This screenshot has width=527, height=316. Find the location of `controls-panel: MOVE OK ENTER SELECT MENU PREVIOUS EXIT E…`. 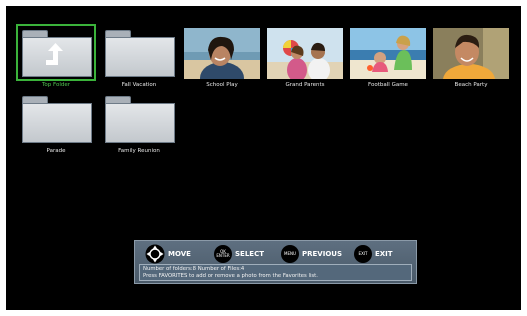

controls-panel: MOVE OK ENTER SELECT MENU PREVIOUS EXIT E… is located at coordinates (275, 262).